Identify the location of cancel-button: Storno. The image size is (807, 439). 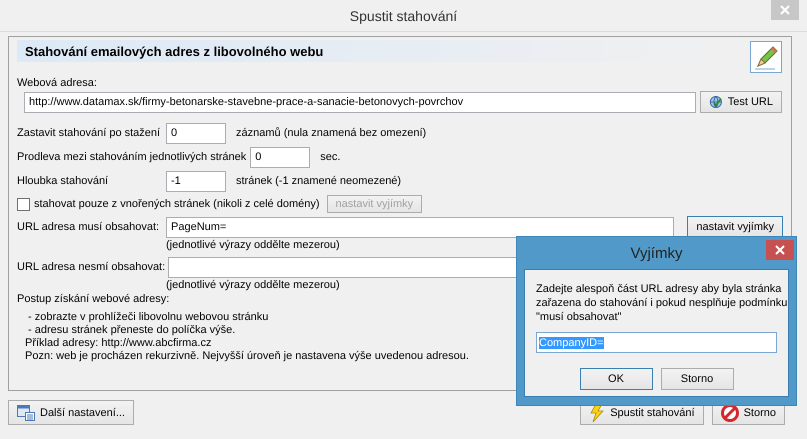
(697, 379).